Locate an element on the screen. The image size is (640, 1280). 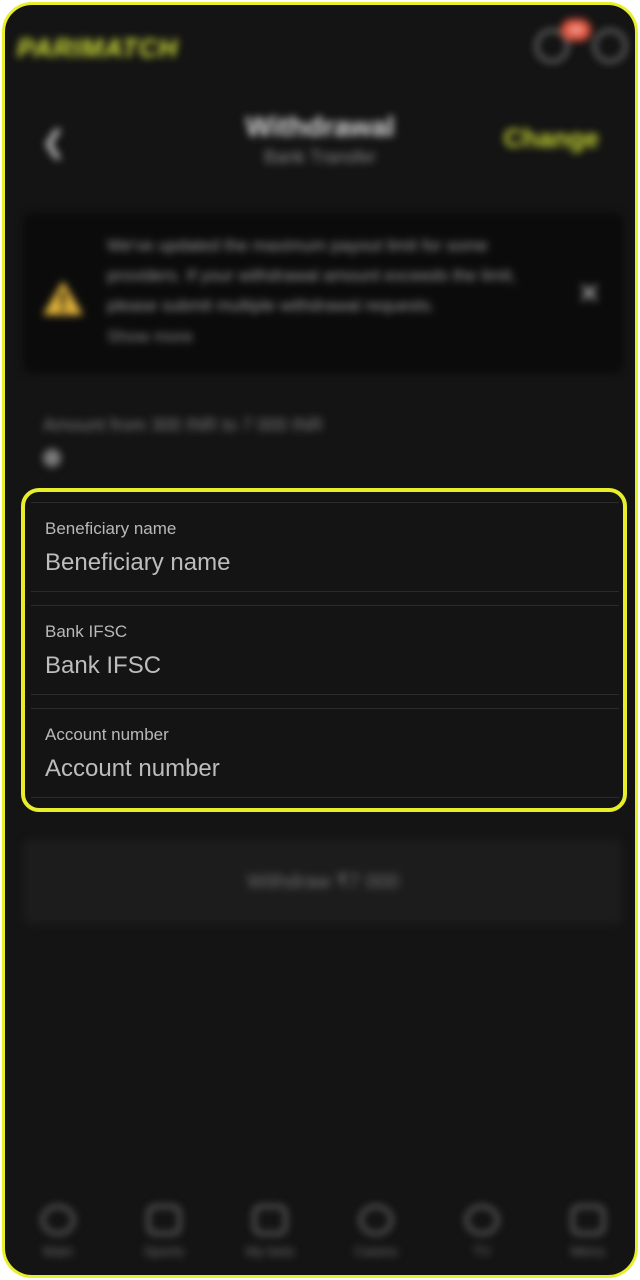
nav-label: Menu is located at coordinates (588, 1251).